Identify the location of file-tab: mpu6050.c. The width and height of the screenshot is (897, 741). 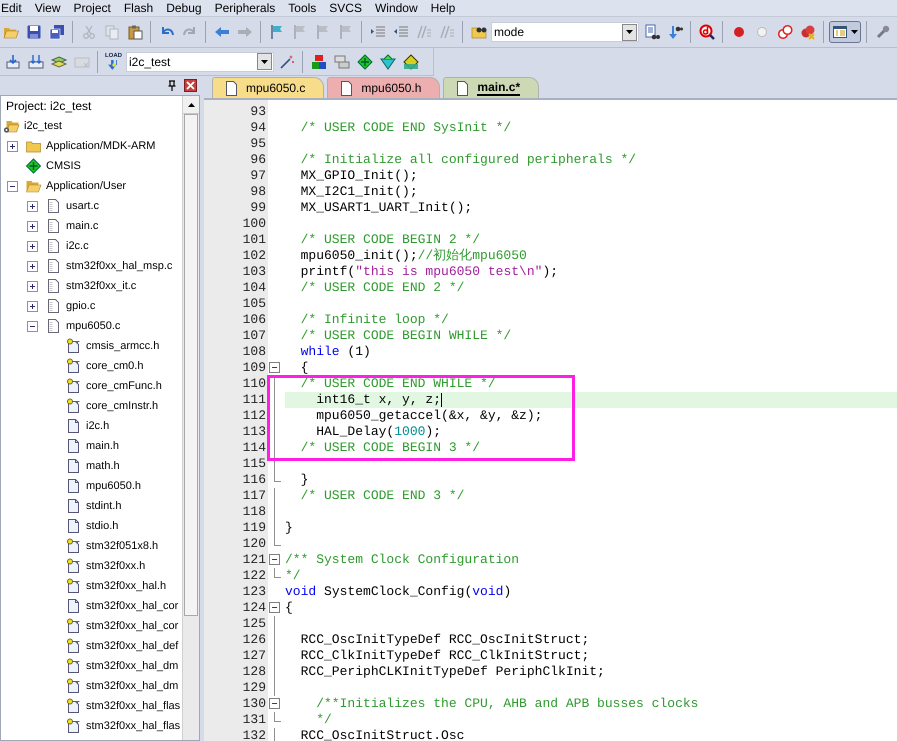
(268, 87).